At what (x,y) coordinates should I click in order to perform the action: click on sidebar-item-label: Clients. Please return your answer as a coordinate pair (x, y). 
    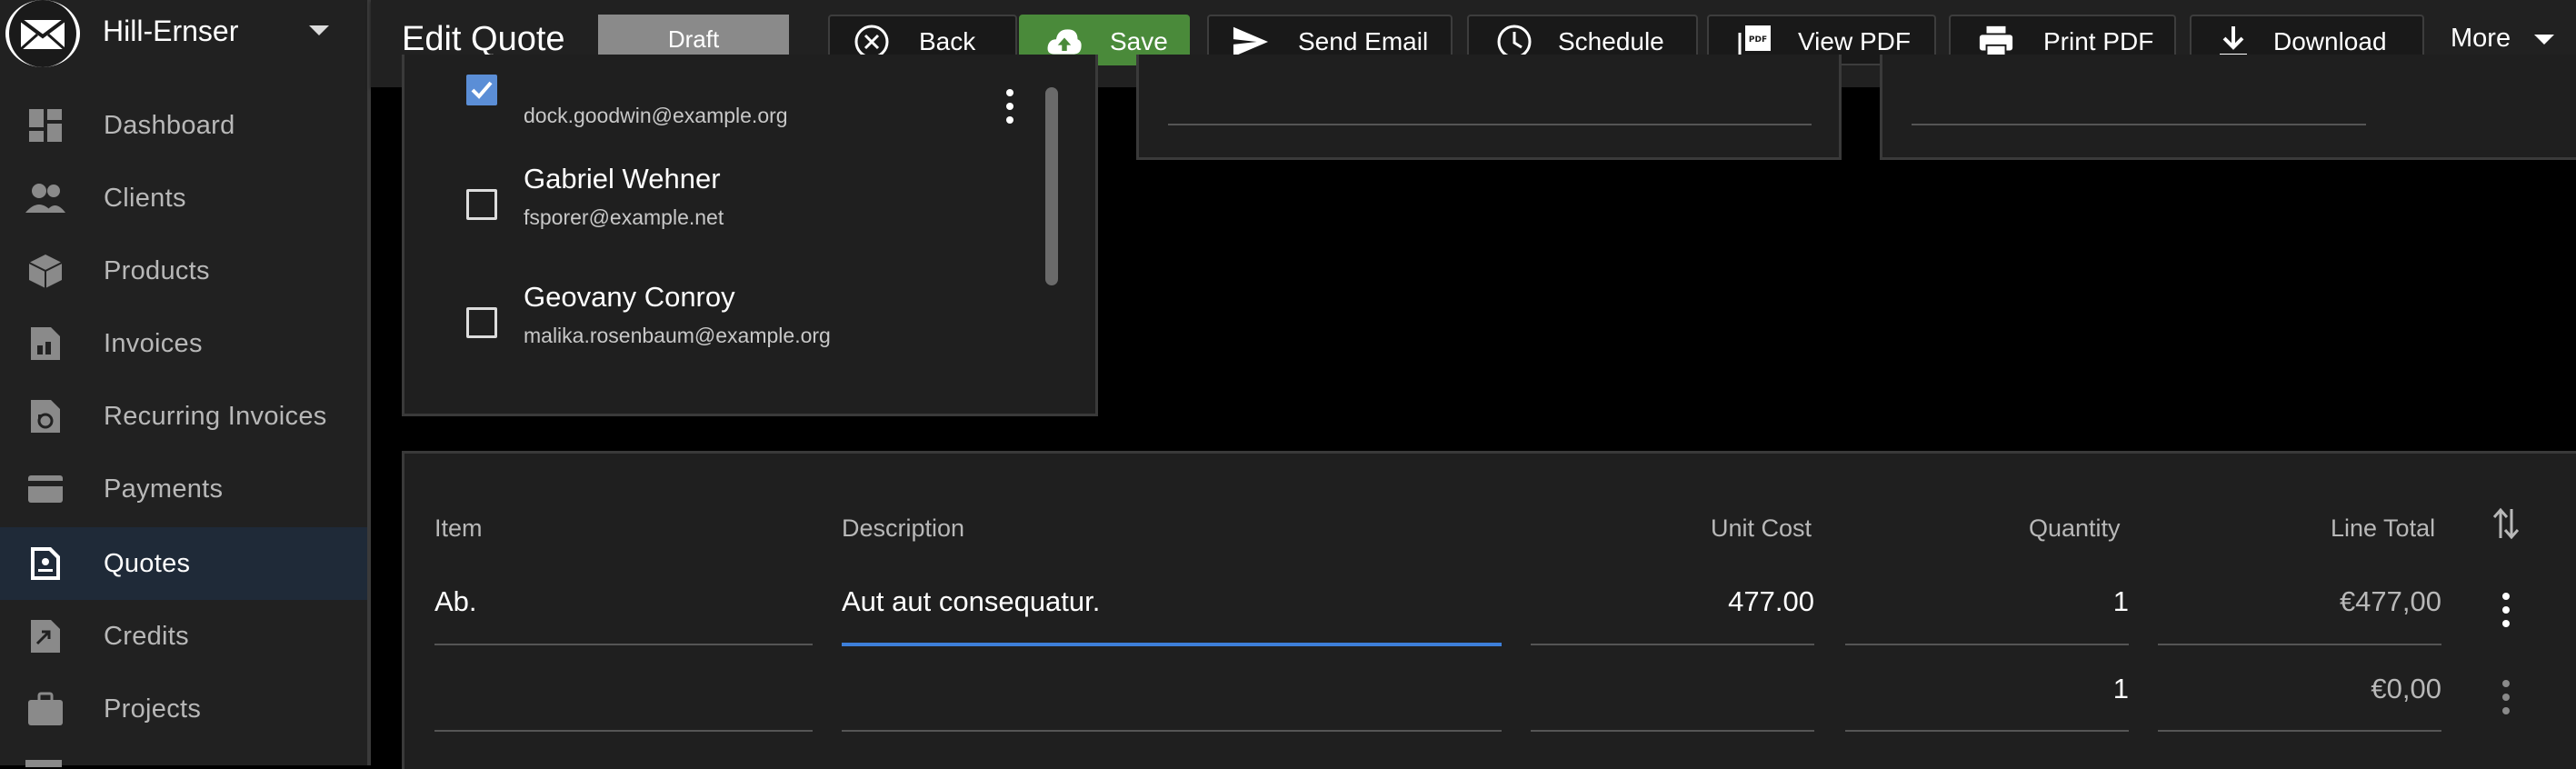
    Looking at the image, I should click on (145, 198).